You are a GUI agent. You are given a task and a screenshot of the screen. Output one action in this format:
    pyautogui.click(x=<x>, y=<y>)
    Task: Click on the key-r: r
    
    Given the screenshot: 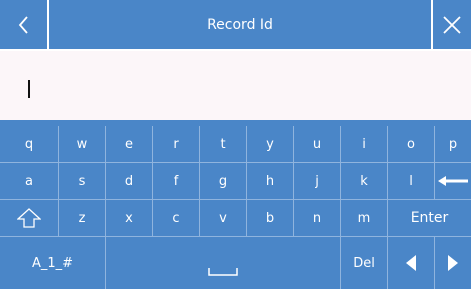 What is the action you would take?
    pyautogui.click(x=176, y=144)
    